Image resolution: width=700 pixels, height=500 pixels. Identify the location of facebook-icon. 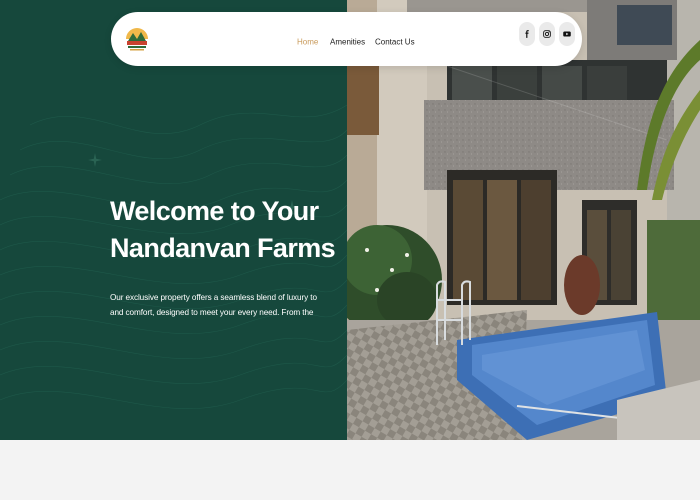
(527, 34).